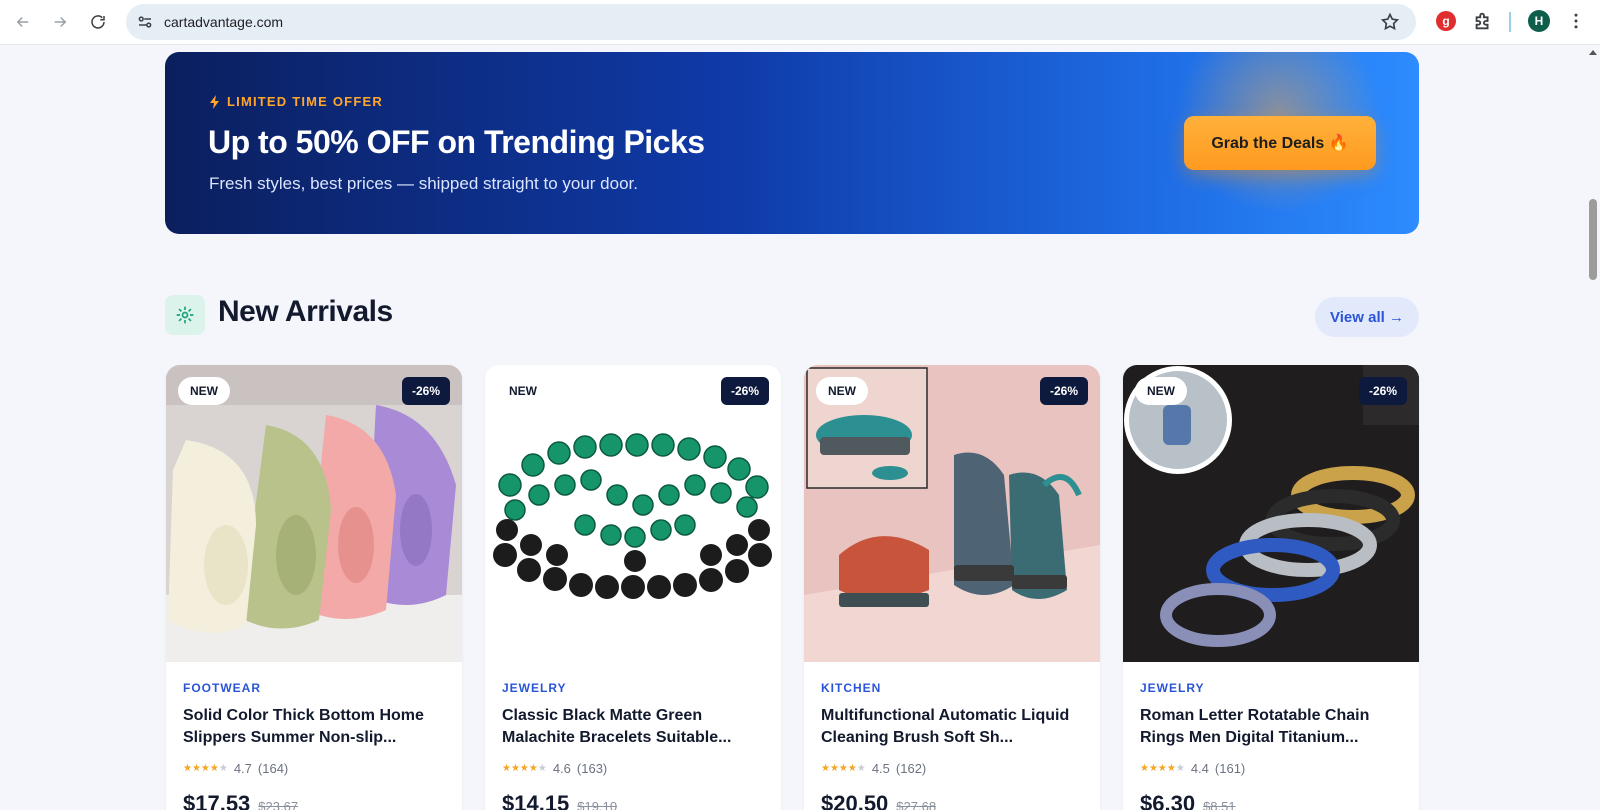  I want to click on current-price: $6.30, so click(1168, 800).